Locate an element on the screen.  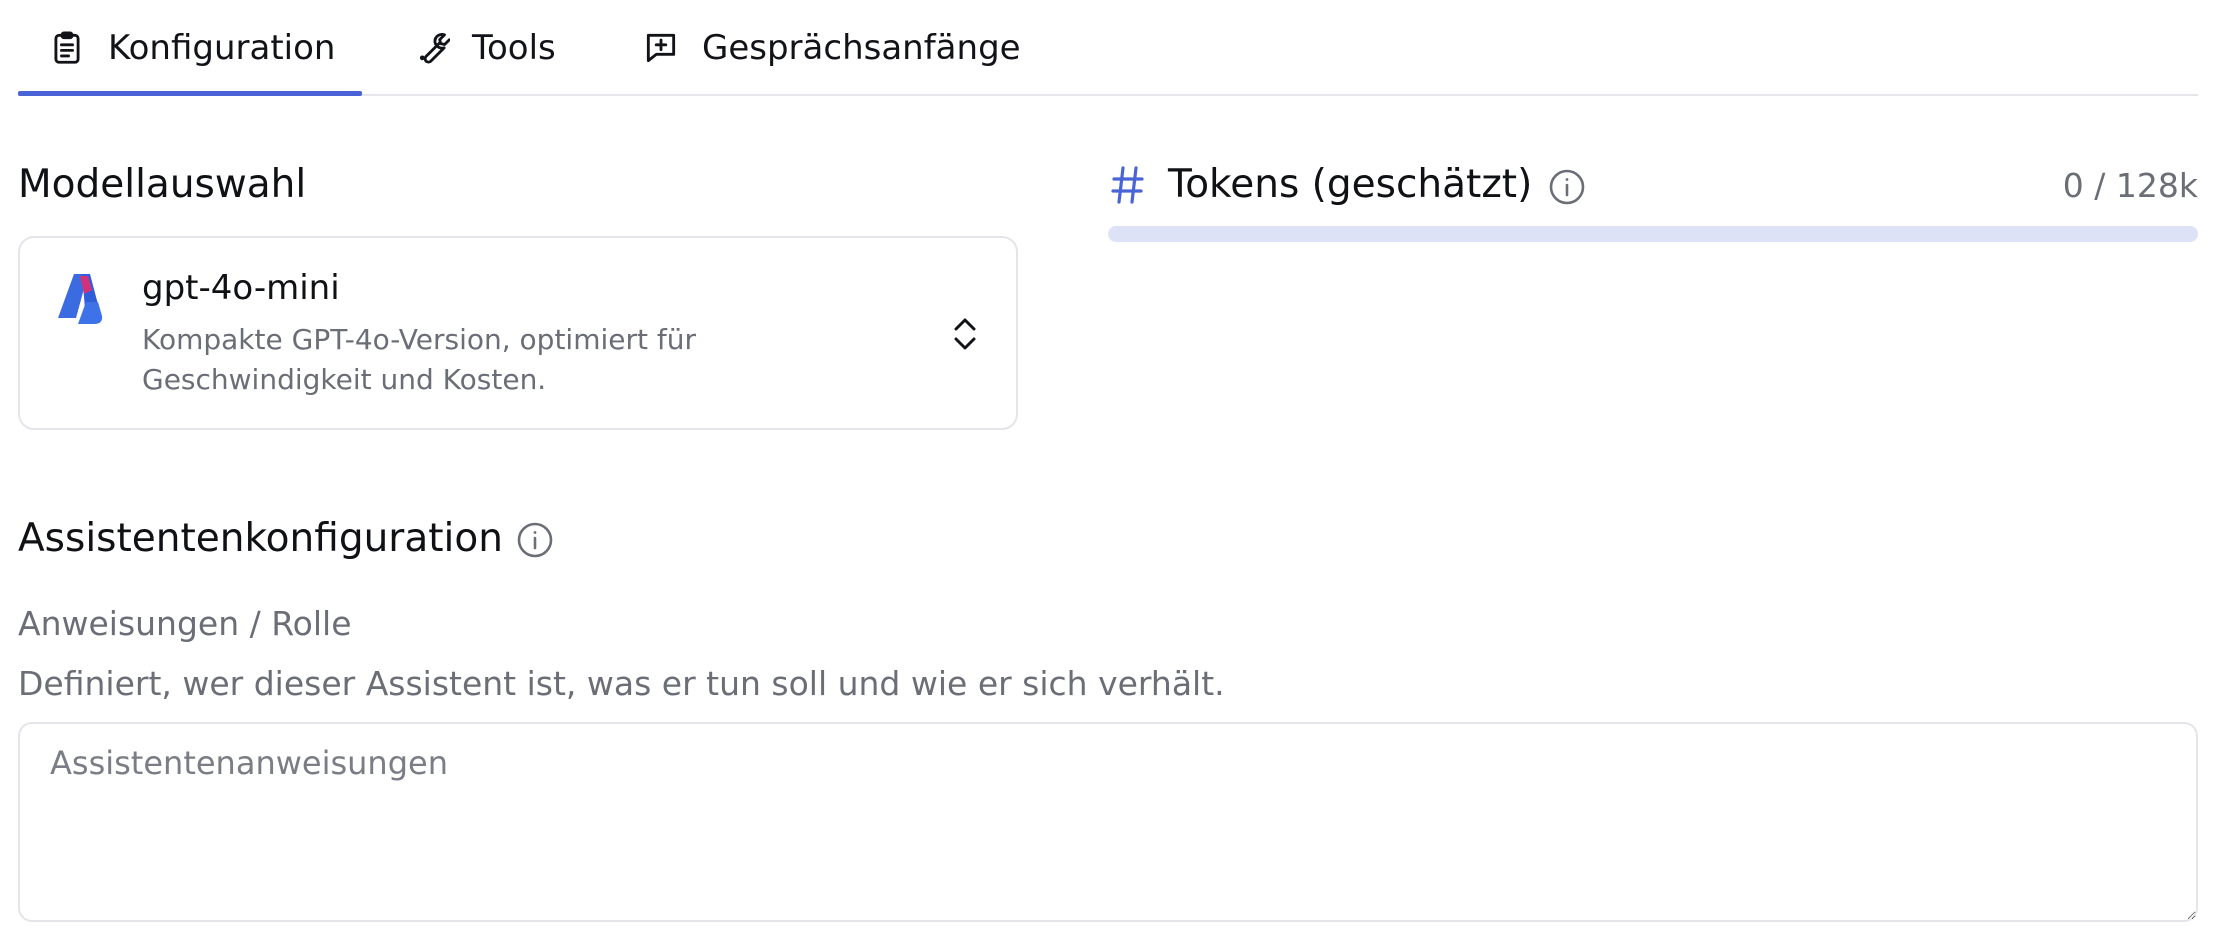
tab-konfiguration: Konfiguration is located at coordinates (191, 48).